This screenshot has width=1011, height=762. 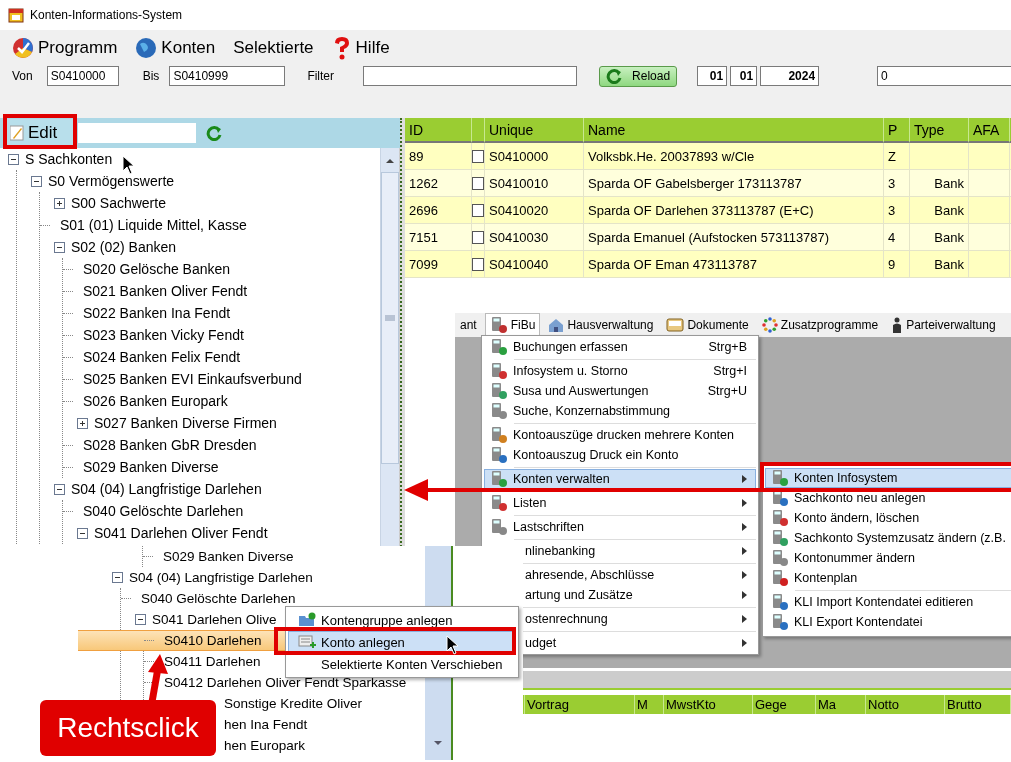 I want to click on menu-item: udget, so click(x=640, y=643).